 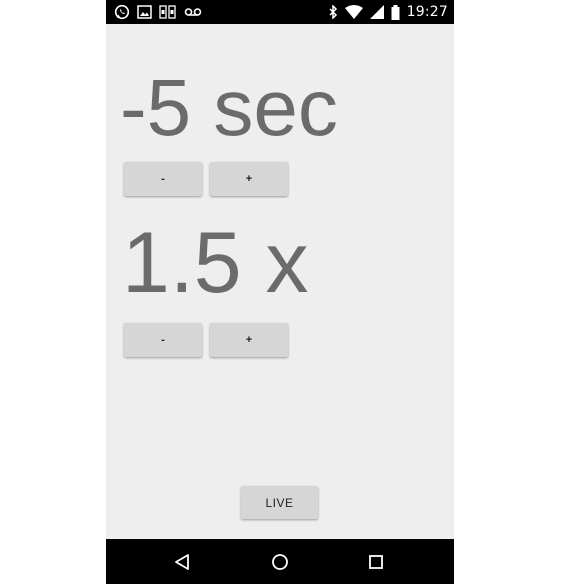 What do you see at coordinates (163, 340) in the screenshot?
I see `rate-decrease-button: -` at bounding box center [163, 340].